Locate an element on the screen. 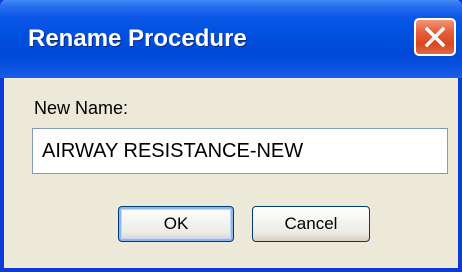 This screenshot has height=272, width=462. cancel-button: Cancel is located at coordinates (311, 224).